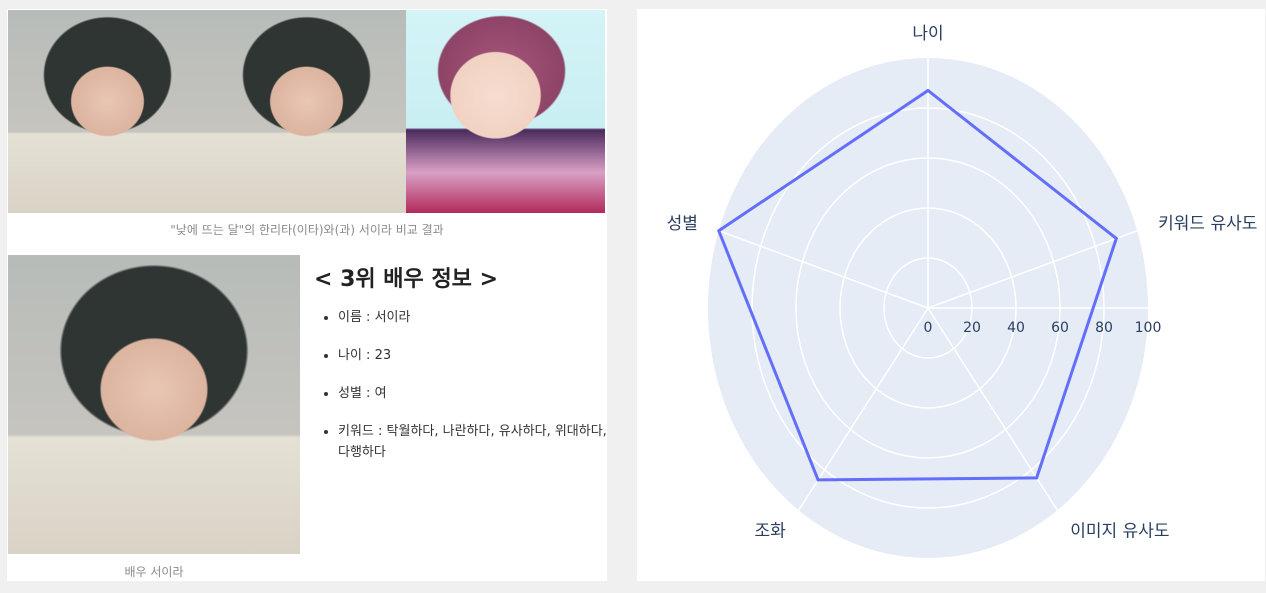 This screenshot has height=593, width=1266. Describe the element at coordinates (473, 317) in the screenshot. I see `info-name: 이름 : 서이라` at that location.